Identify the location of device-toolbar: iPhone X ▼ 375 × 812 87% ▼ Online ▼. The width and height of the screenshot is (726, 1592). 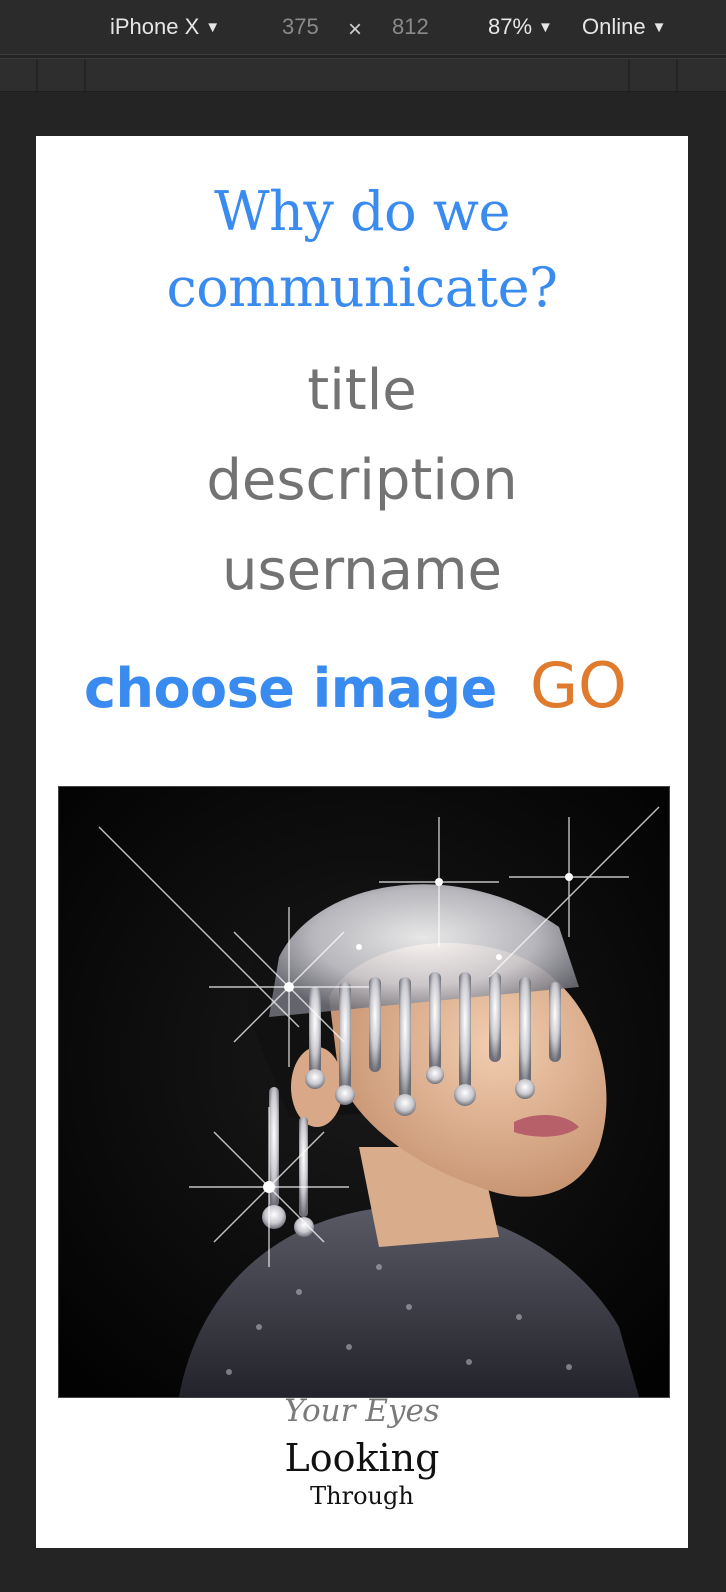
(363, 27).